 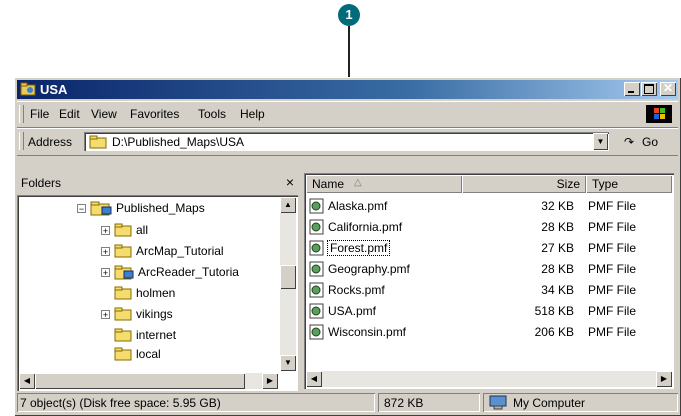 I want to click on menu-view: View, so click(x=104, y=114).